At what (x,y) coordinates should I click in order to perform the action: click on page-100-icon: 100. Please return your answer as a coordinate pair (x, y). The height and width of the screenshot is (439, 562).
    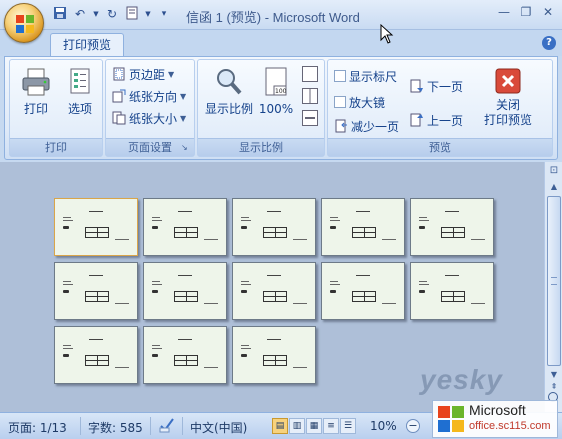
    Looking at the image, I should click on (276, 81).